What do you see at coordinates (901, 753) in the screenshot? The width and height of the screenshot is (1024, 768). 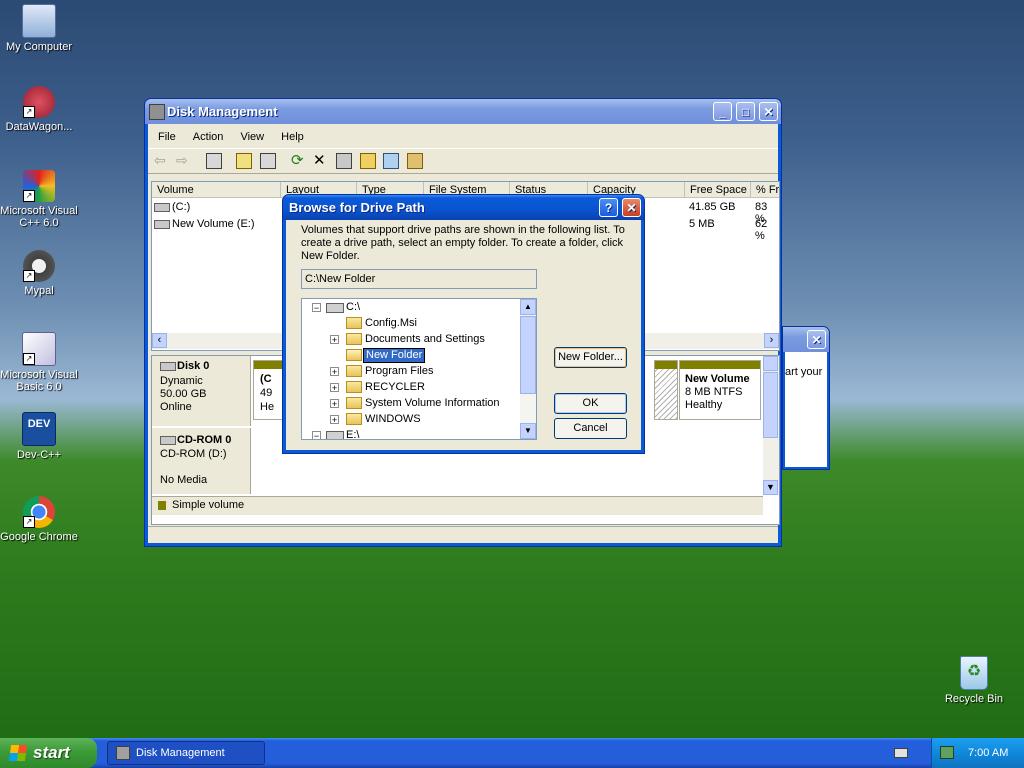 I see `keyboard-icon` at bounding box center [901, 753].